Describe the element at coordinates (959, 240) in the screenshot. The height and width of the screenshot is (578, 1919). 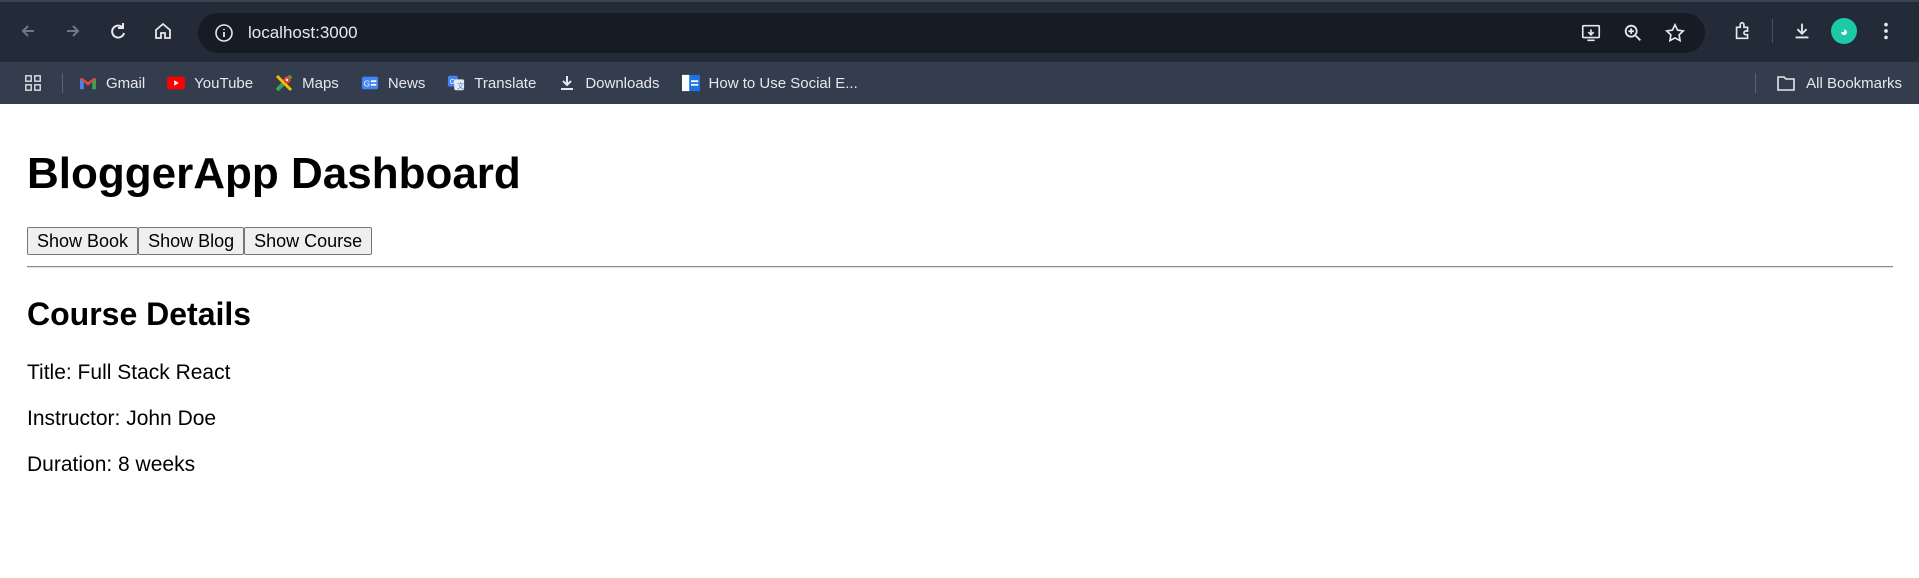
I see `toggle-buttons: Show Book Show Blog Show Course` at that location.